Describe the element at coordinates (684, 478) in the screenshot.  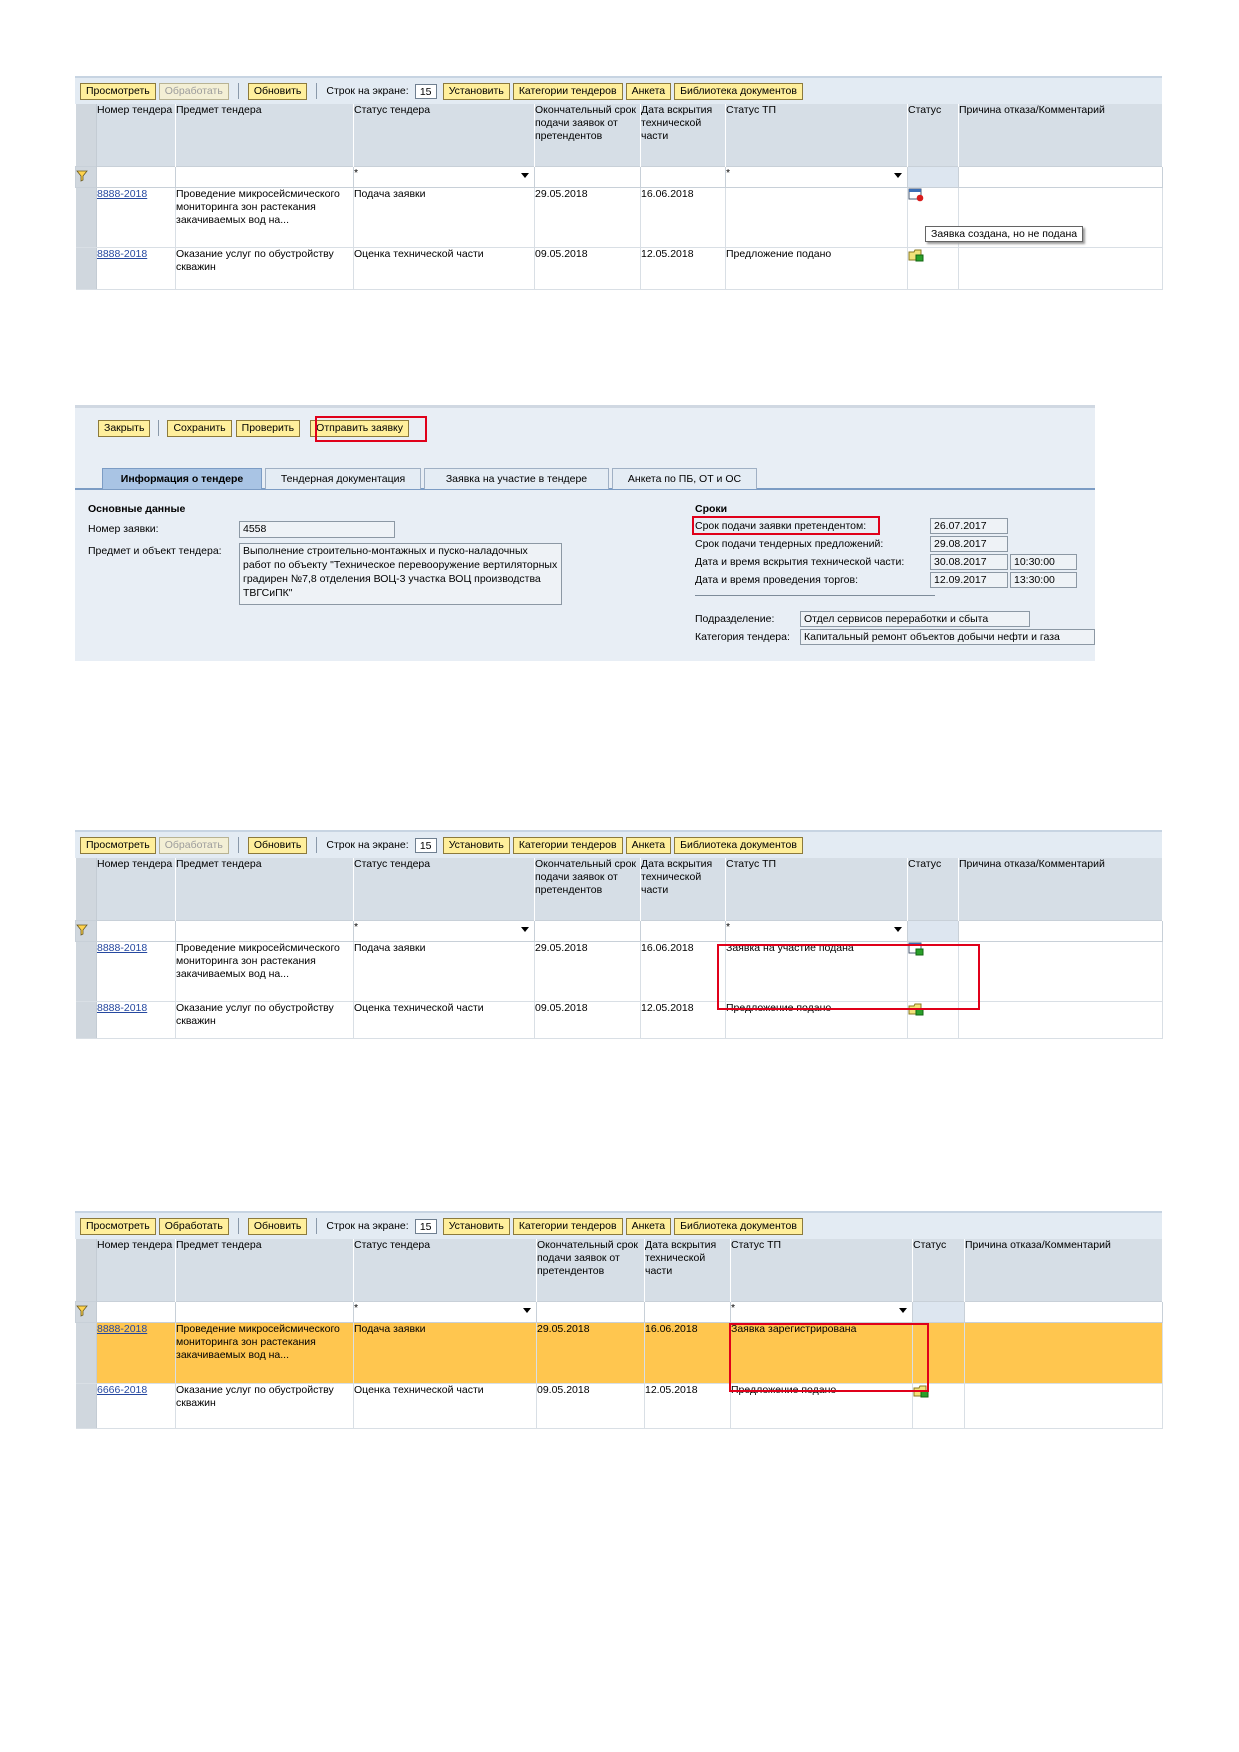
I see `tab-survey: Анкета по ПБ, ОТ и ОС` at that location.